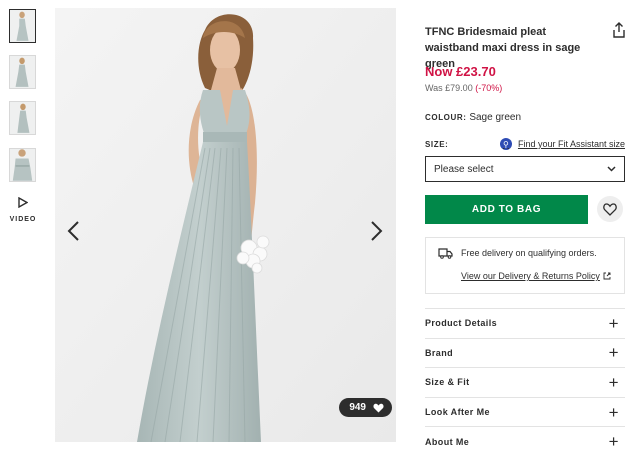  I want to click on video-button: VIDEO, so click(23, 210).